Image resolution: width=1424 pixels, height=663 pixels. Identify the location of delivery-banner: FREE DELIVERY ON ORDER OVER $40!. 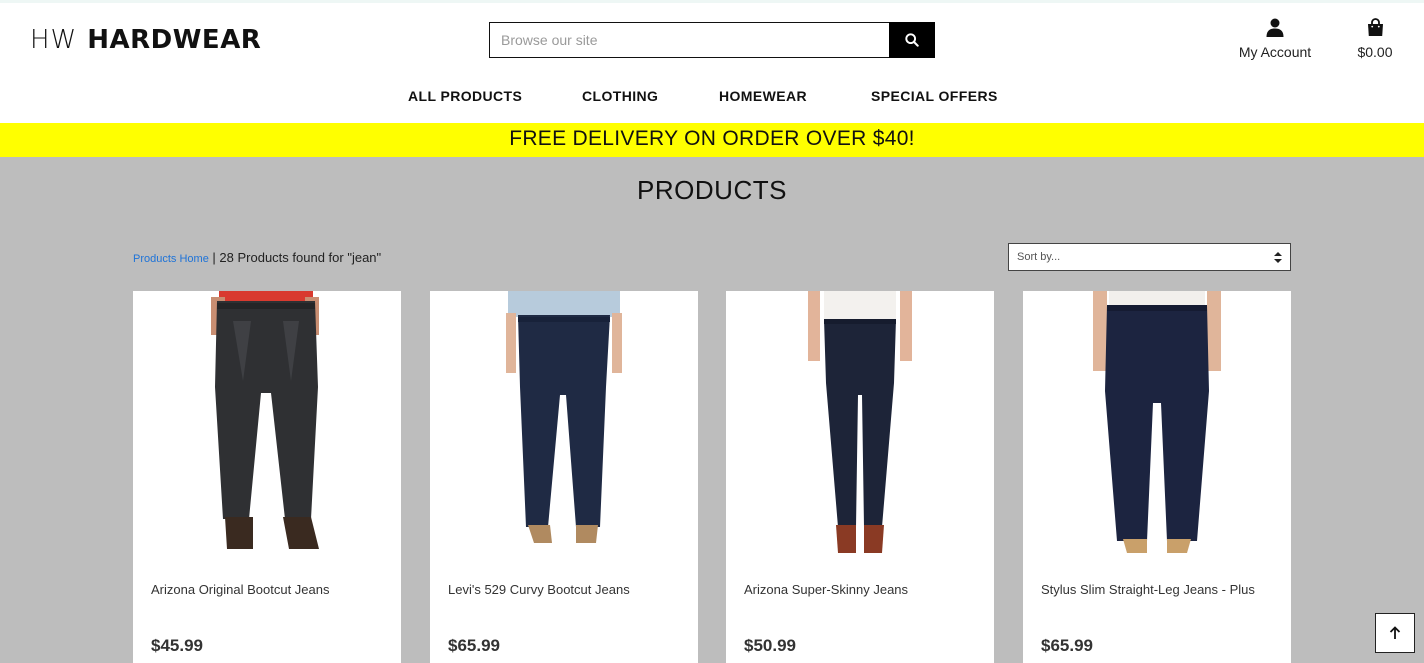
(712, 140).